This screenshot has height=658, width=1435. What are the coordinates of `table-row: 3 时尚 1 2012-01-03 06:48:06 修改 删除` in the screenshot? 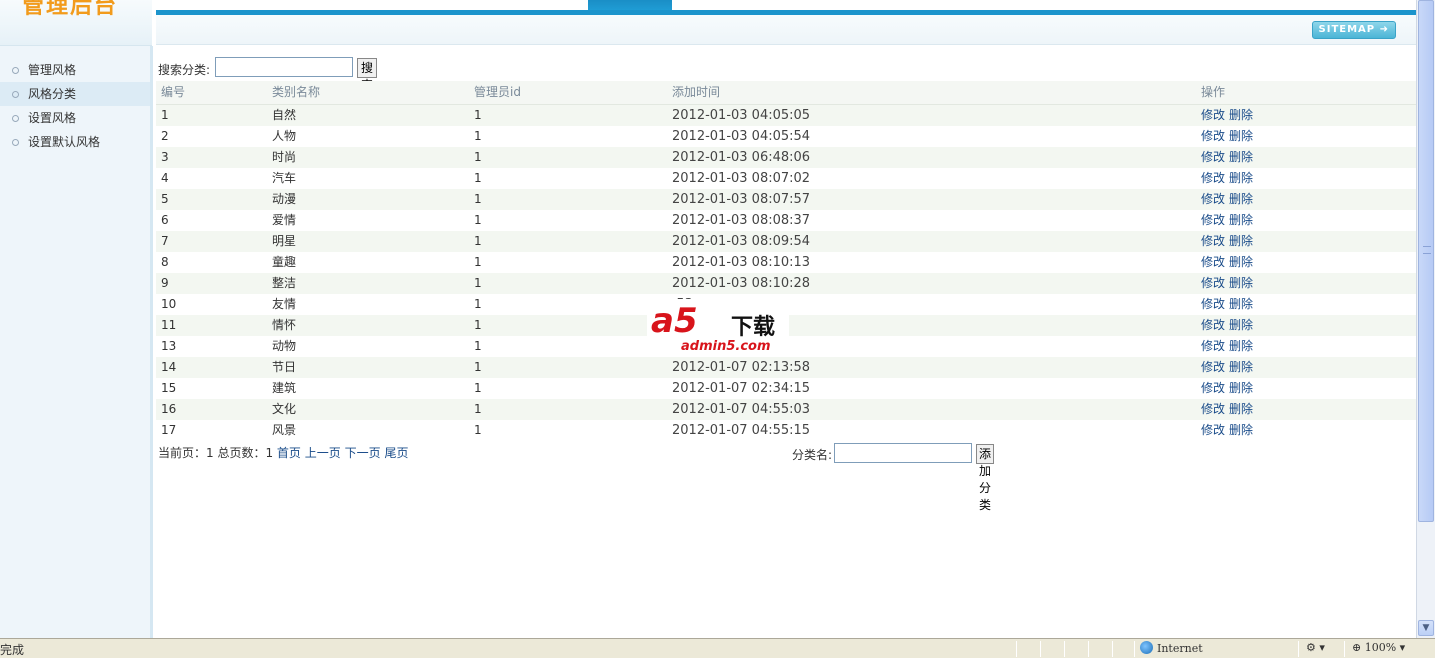 It's located at (786, 157).